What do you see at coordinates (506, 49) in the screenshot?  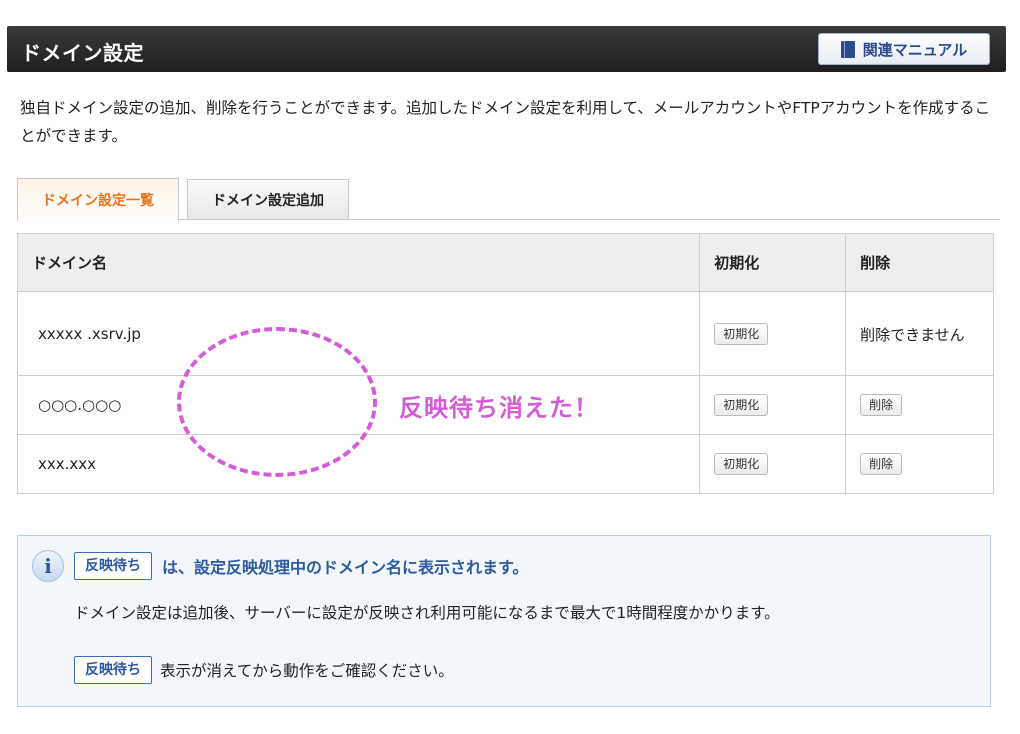 I see `page-header: ドメイン設定 関連マニュアル` at bounding box center [506, 49].